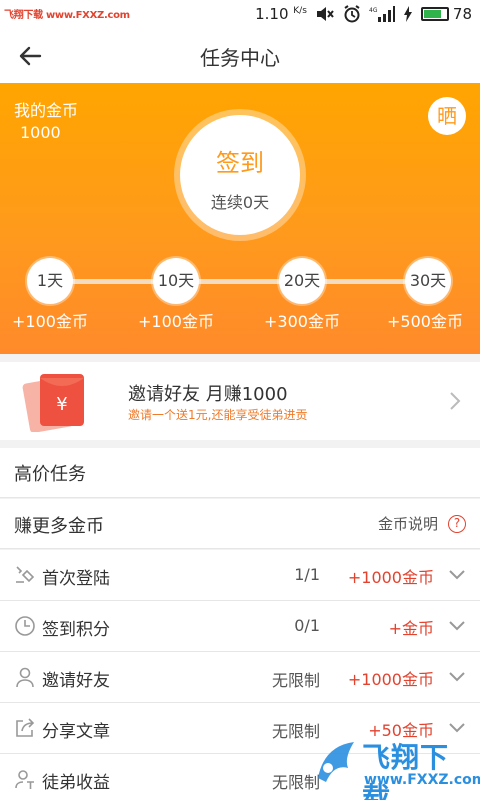 Image resolution: width=480 pixels, height=800 pixels. Describe the element at coordinates (53, 403) in the screenshot. I see `red-envelope-icon: ¥` at that location.